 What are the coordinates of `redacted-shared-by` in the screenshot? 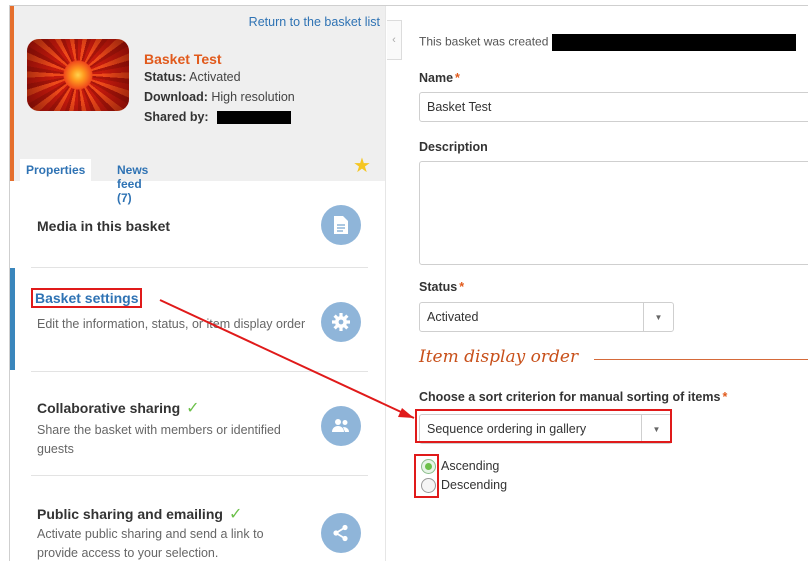 It's located at (254, 118).